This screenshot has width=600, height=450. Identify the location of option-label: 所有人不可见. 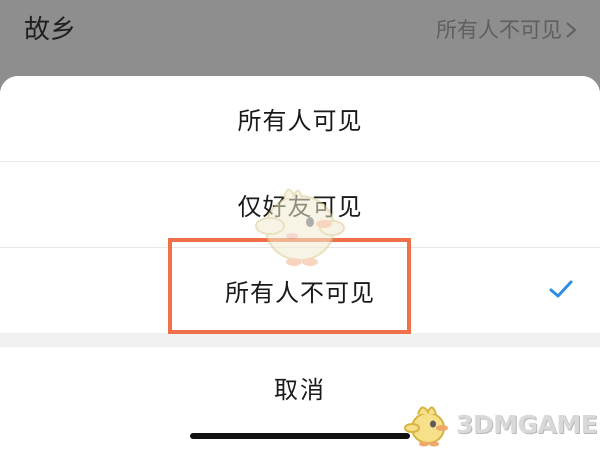
(300, 293).